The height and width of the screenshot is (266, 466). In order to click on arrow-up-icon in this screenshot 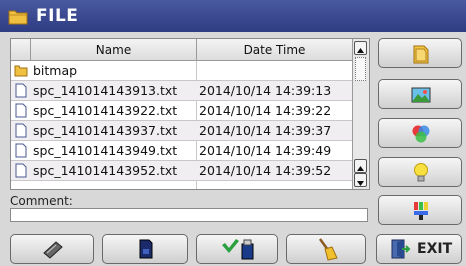, I will do `click(360, 50)`.